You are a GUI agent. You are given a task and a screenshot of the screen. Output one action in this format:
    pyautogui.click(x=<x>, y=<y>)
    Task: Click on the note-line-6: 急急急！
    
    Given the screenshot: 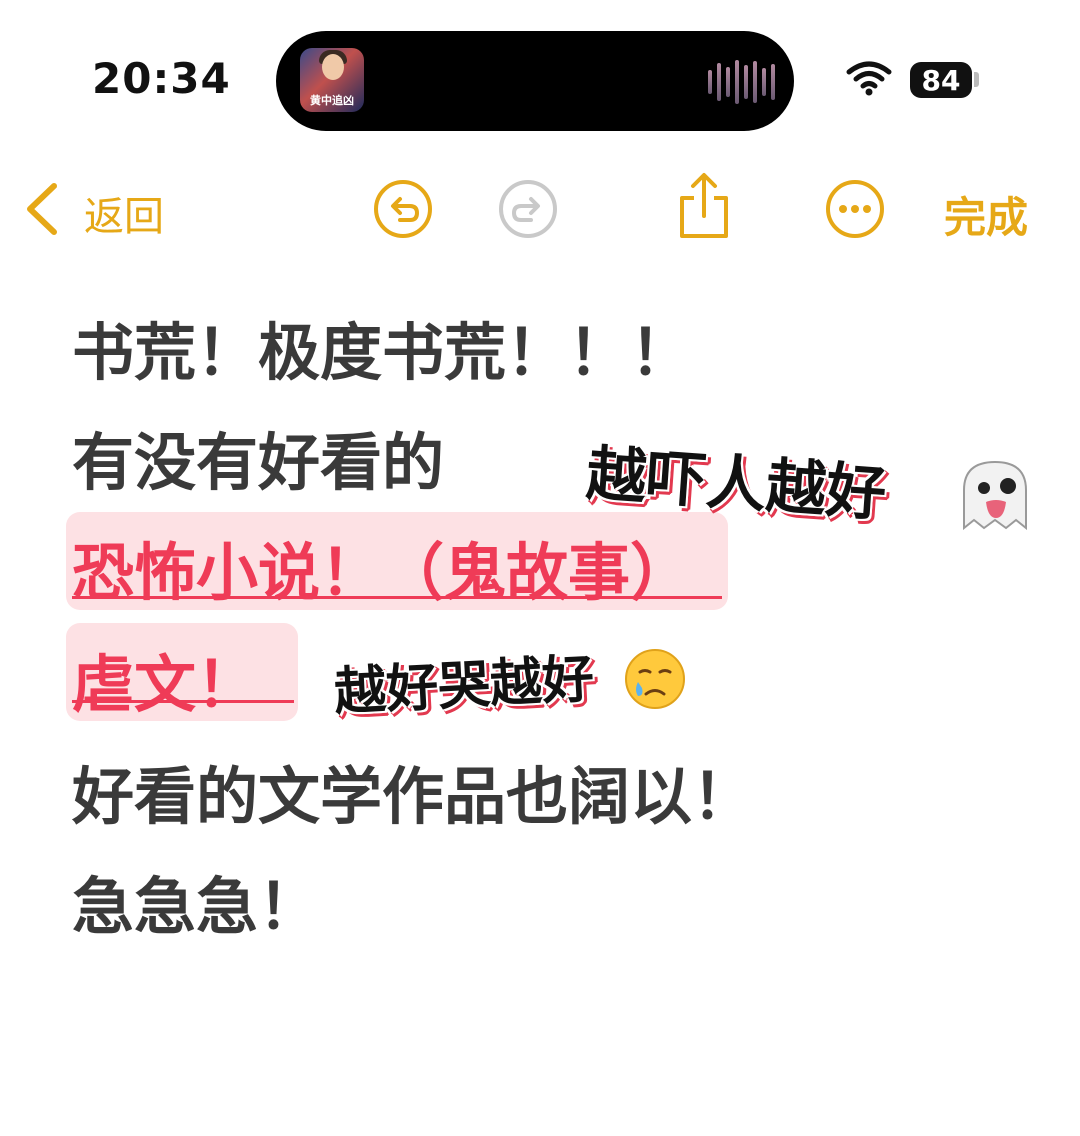 What is the action you would take?
    pyautogui.click(x=196, y=906)
    